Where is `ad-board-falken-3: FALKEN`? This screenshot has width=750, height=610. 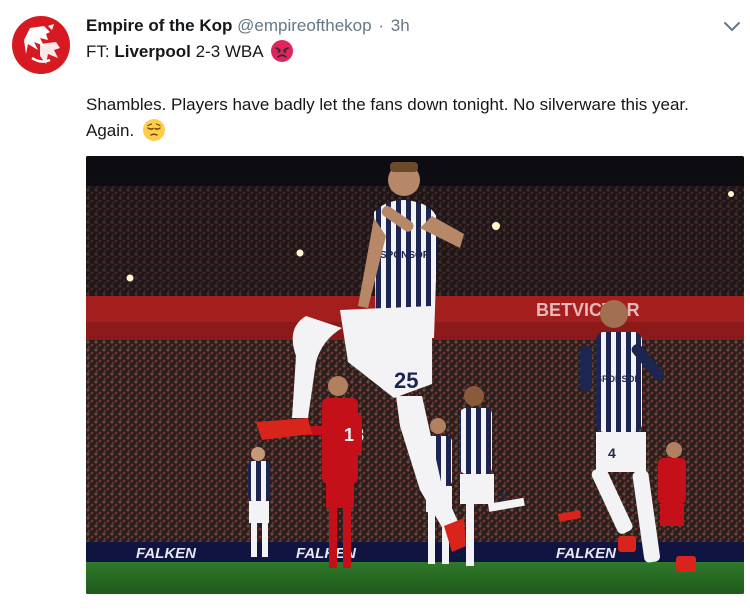
ad-board-falken-3: FALKEN is located at coordinates (586, 553).